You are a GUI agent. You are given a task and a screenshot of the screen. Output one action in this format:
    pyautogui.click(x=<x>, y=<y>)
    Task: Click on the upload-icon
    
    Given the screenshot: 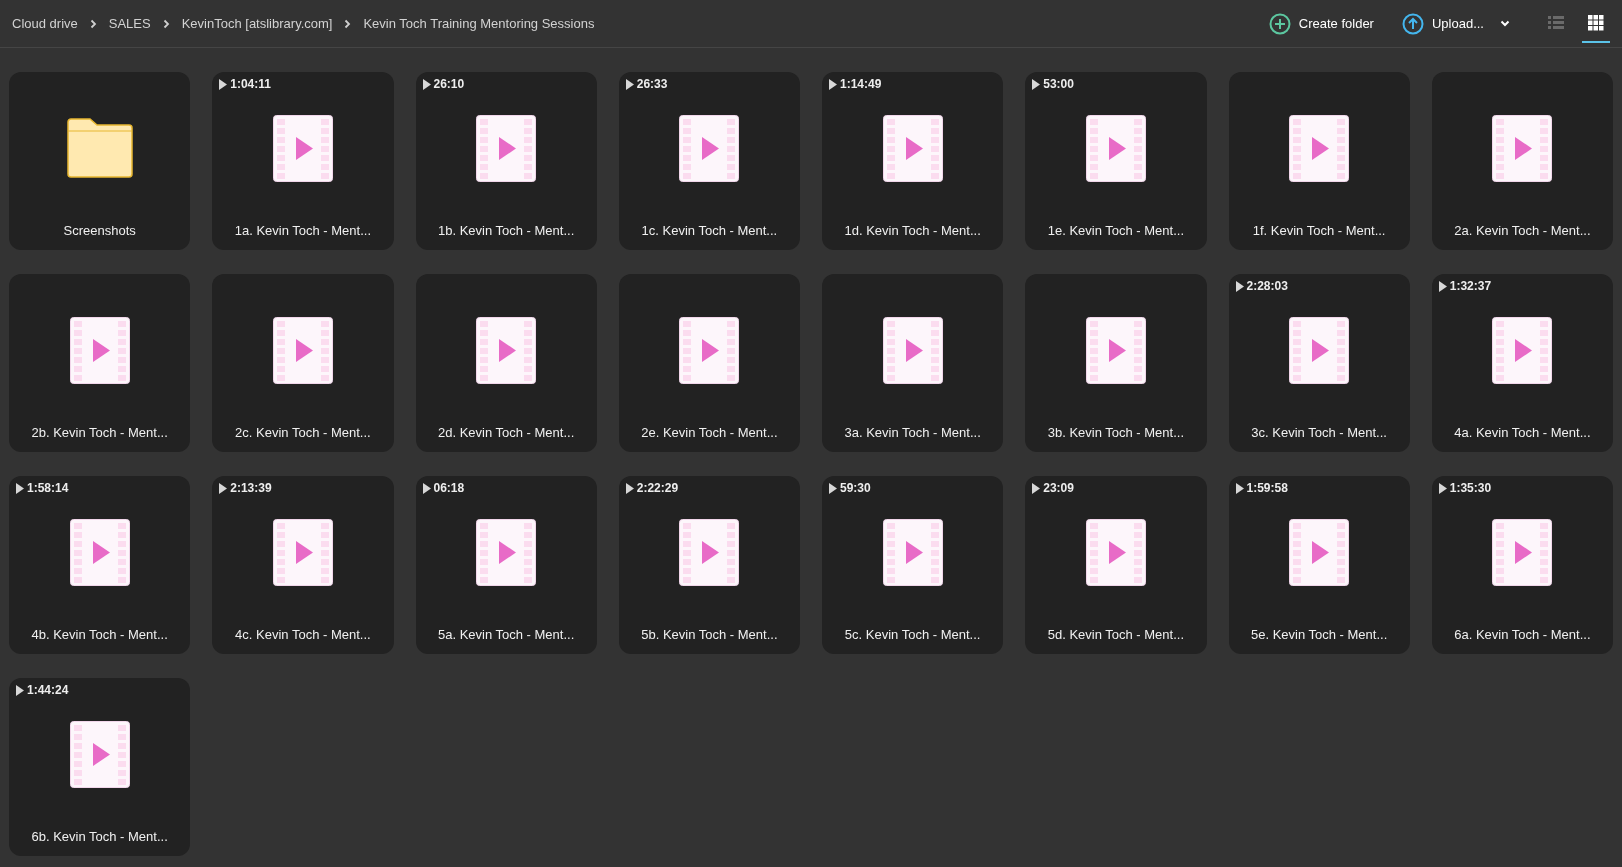 What is the action you would take?
    pyautogui.click(x=1412, y=23)
    